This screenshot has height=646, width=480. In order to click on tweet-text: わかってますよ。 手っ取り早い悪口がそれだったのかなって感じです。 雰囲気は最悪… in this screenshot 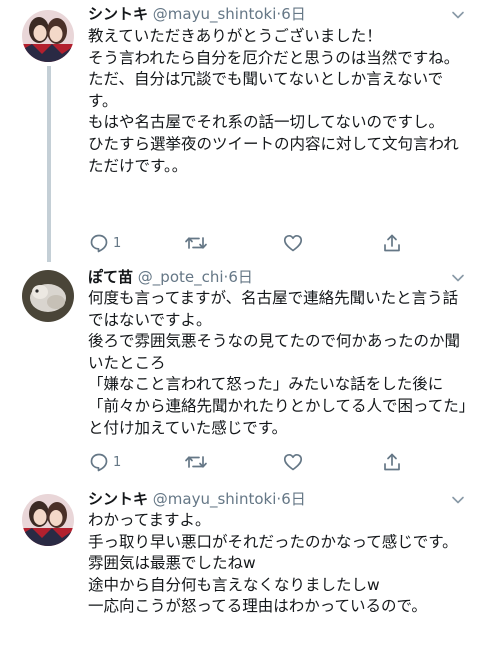, I will do `click(273, 563)`.